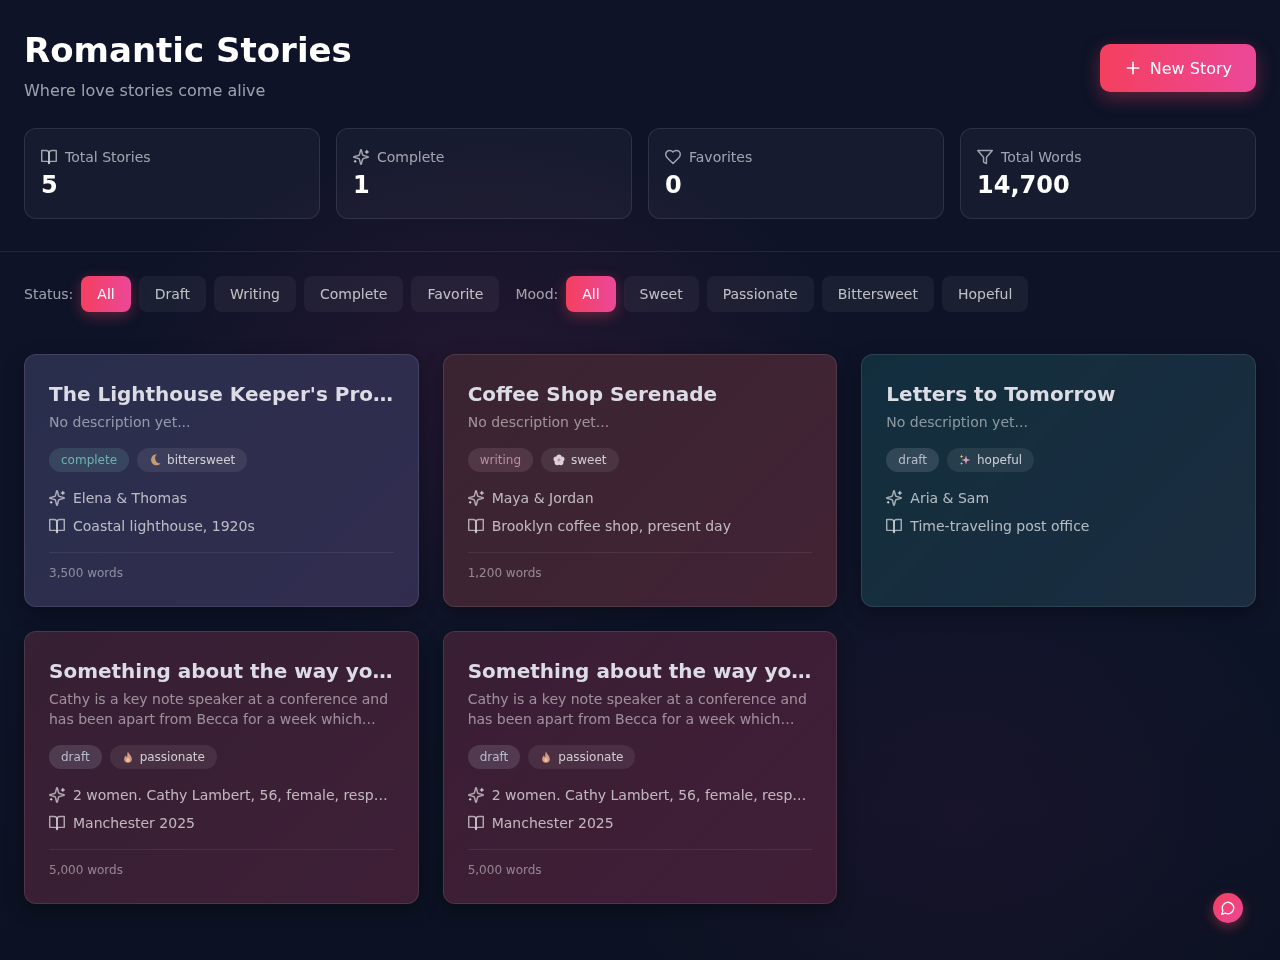  I want to click on status-tag: complete, so click(89, 460).